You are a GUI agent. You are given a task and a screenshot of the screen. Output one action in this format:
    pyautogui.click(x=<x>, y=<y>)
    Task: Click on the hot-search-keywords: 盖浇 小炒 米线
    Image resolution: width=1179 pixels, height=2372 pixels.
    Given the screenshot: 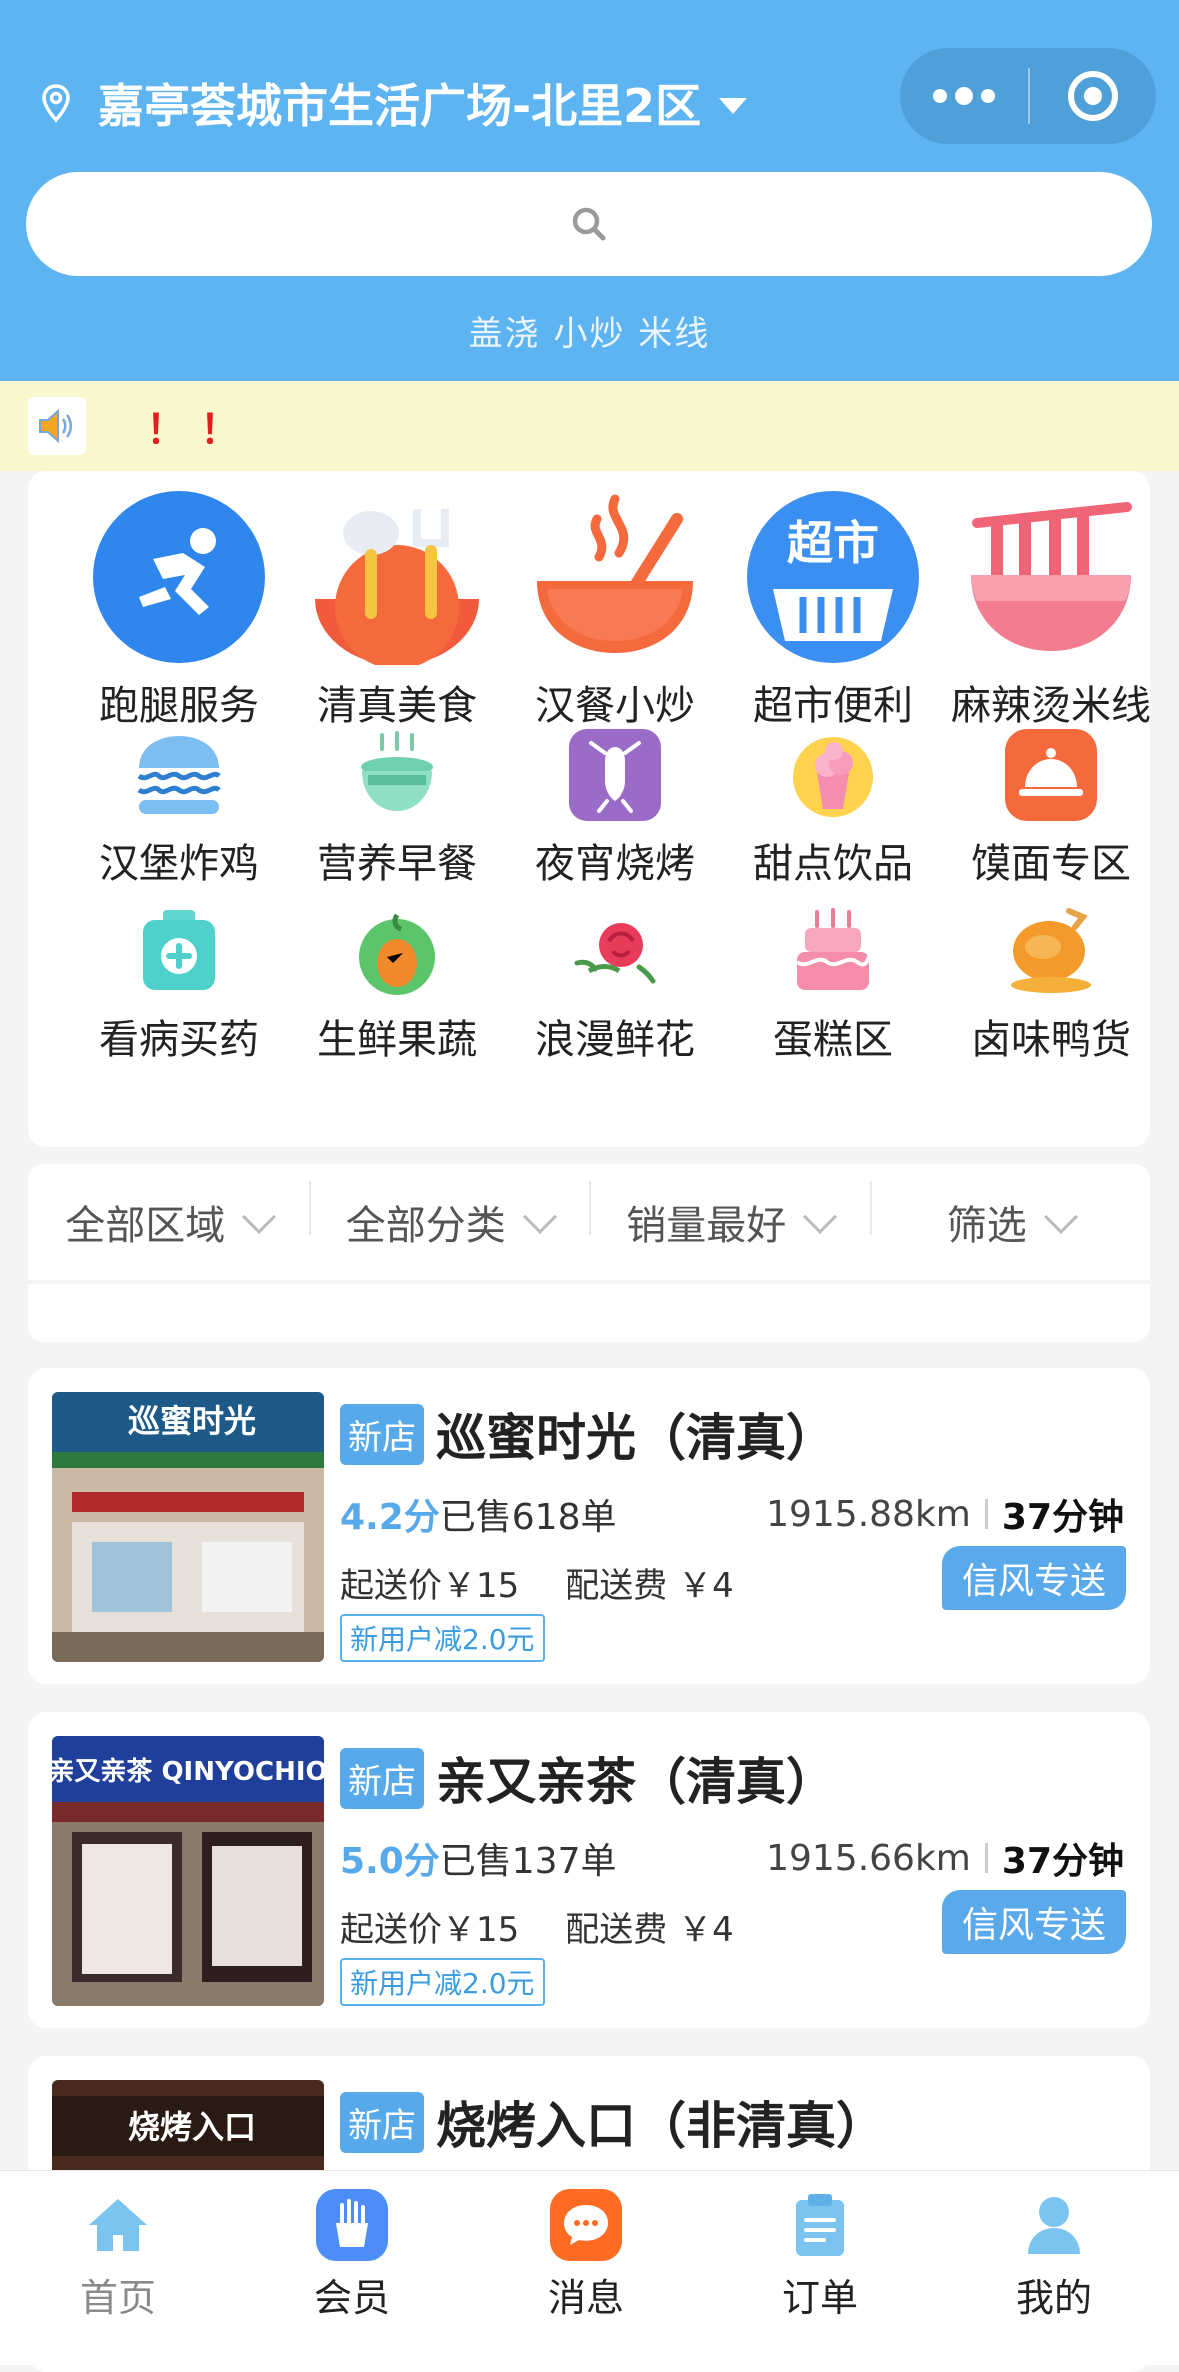 What is the action you would take?
    pyautogui.click(x=589, y=330)
    